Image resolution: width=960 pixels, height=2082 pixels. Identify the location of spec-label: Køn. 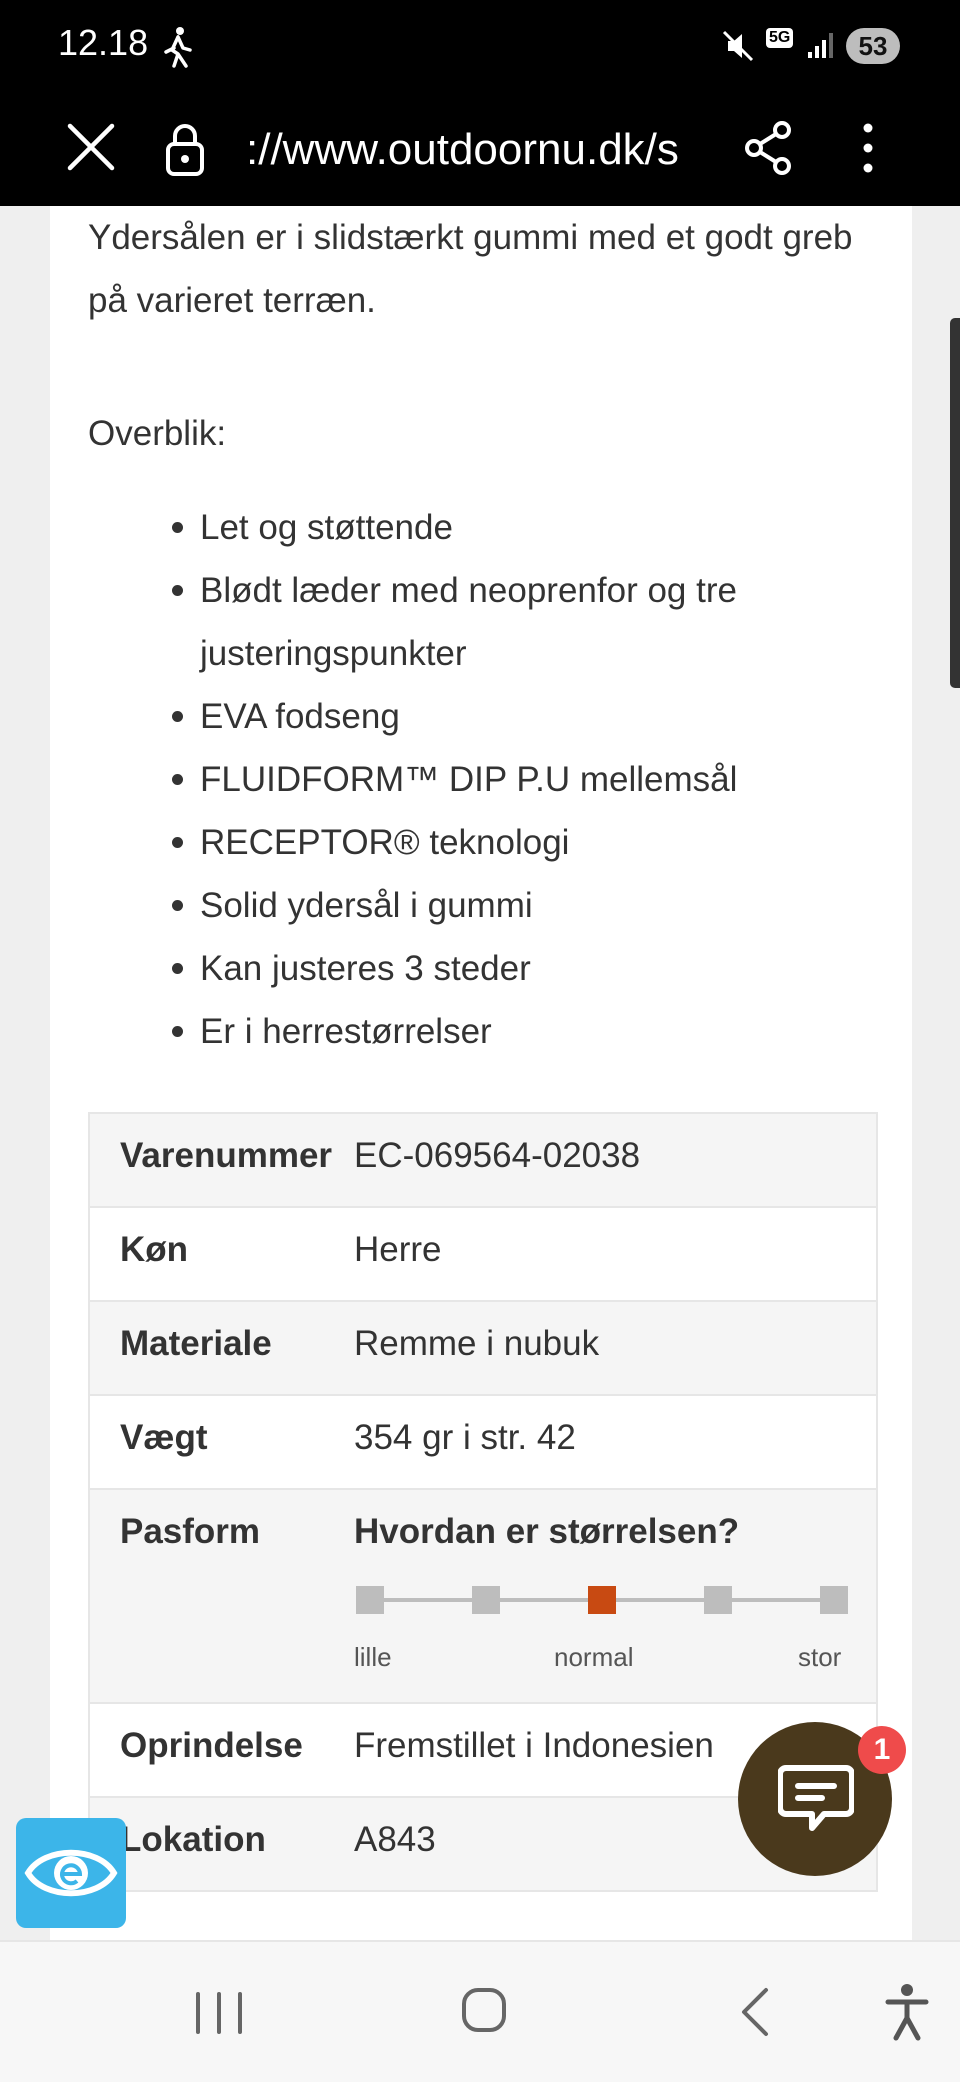
(154, 1249).